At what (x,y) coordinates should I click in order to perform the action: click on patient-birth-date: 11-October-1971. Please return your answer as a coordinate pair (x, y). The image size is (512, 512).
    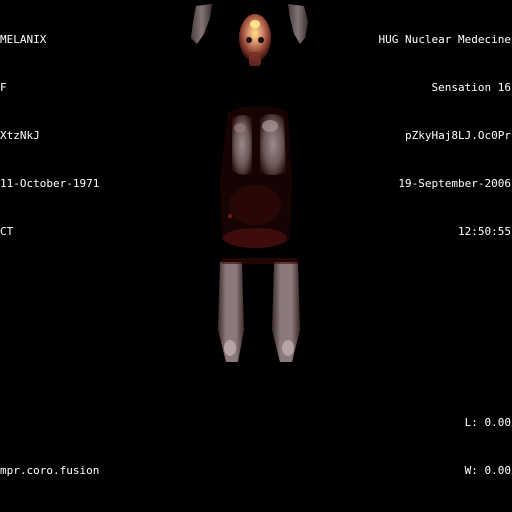
    Looking at the image, I should click on (50, 183).